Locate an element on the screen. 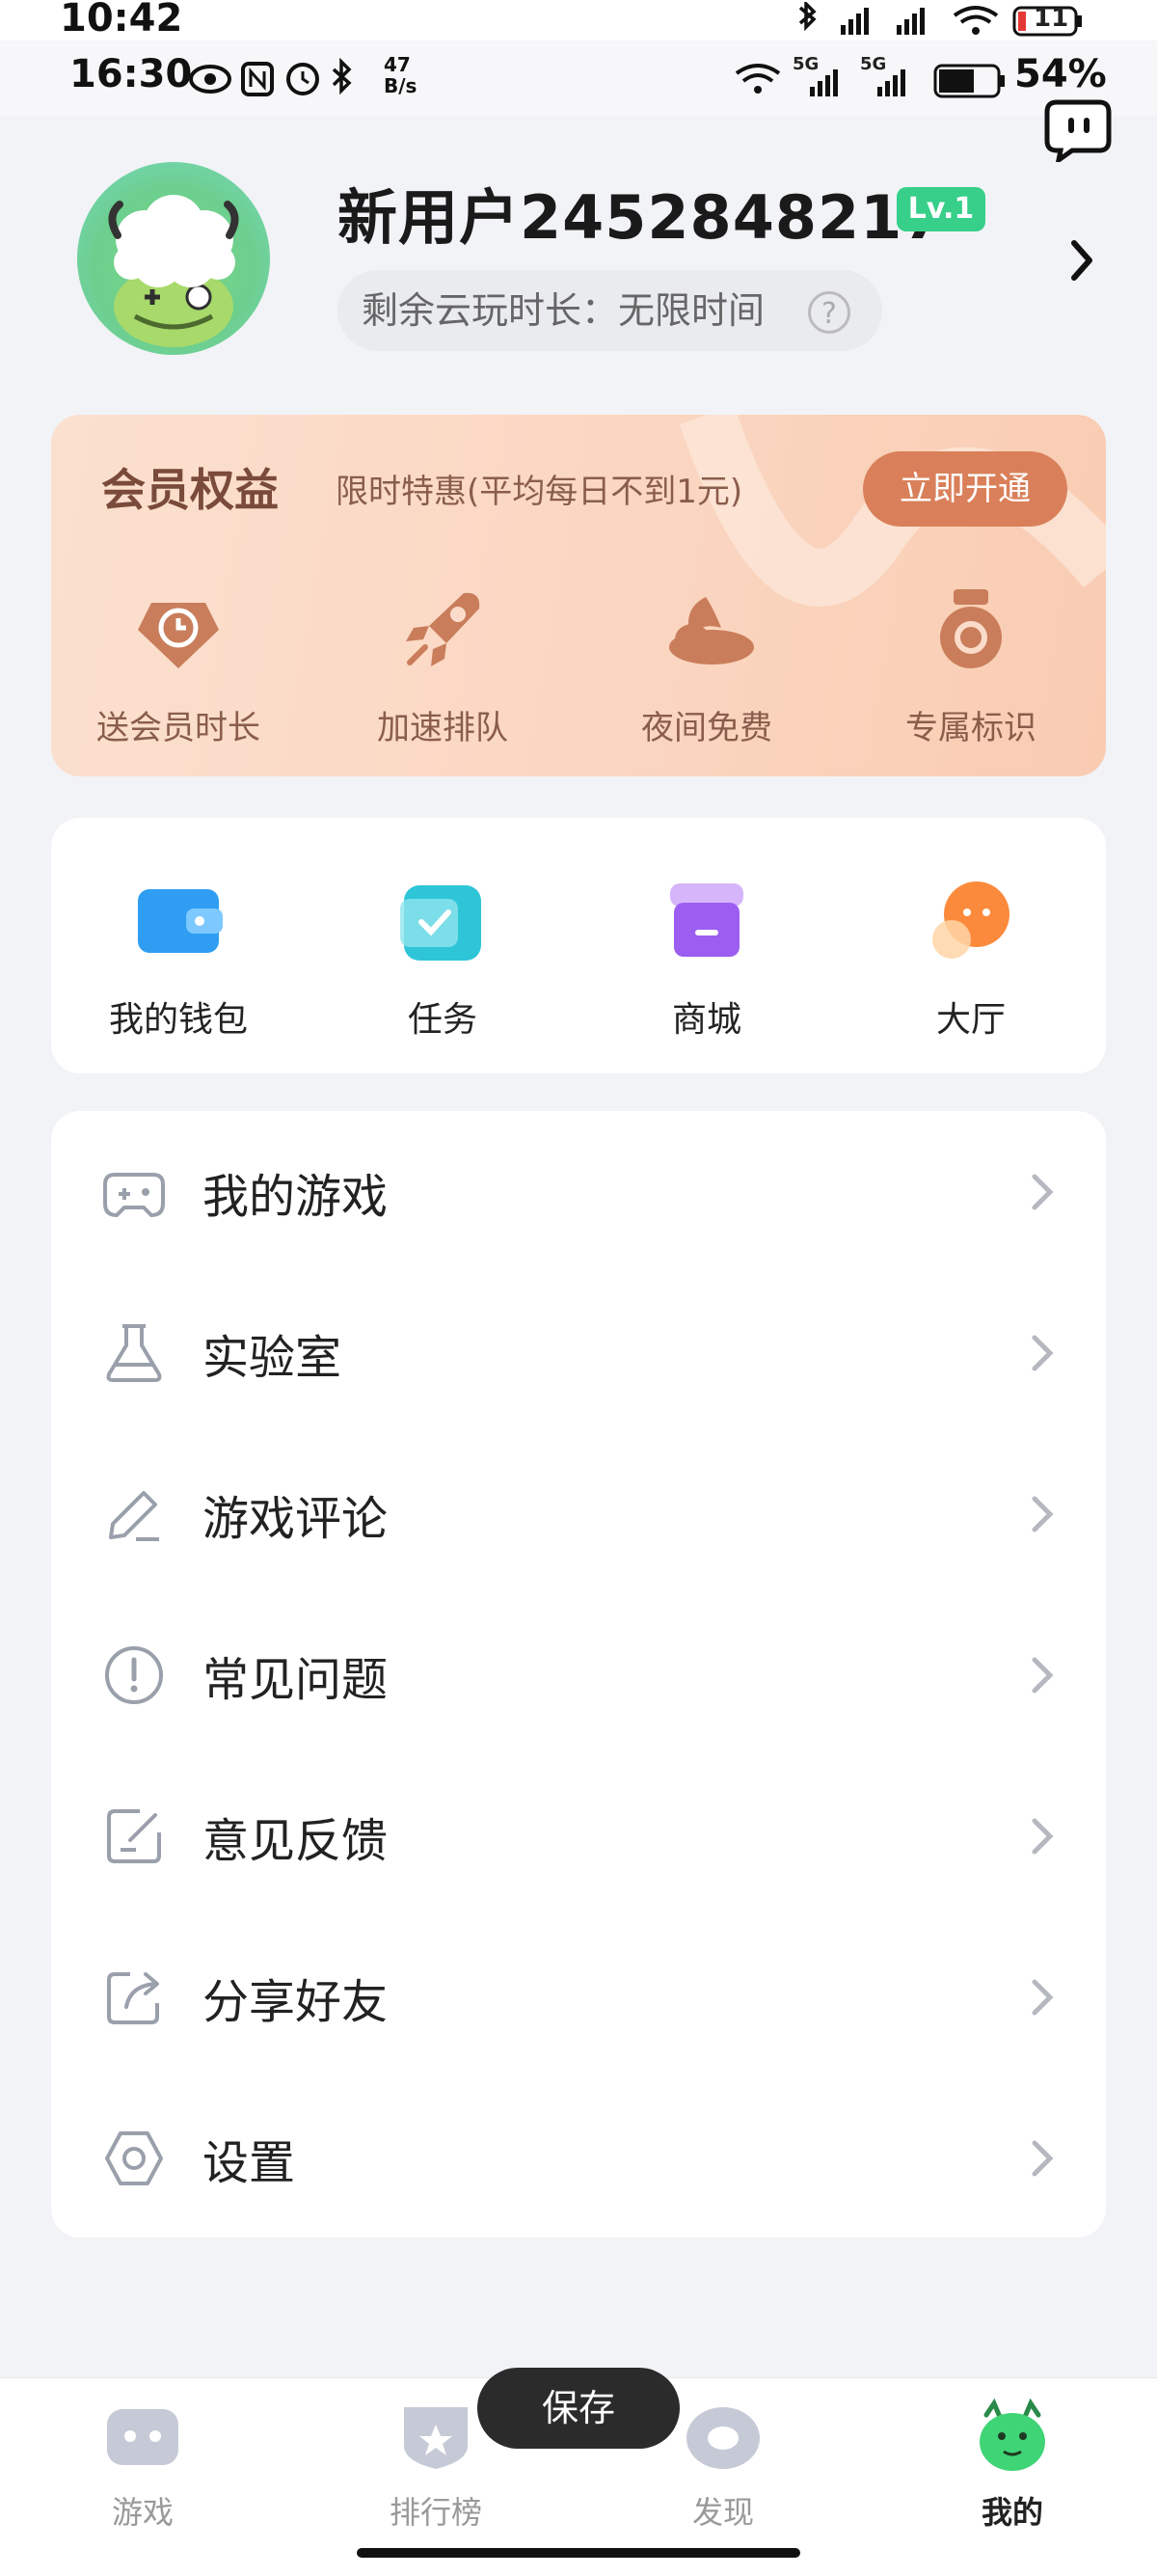 The image size is (1157, 2576). username: 新用户2452848217 is located at coordinates (641, 217).